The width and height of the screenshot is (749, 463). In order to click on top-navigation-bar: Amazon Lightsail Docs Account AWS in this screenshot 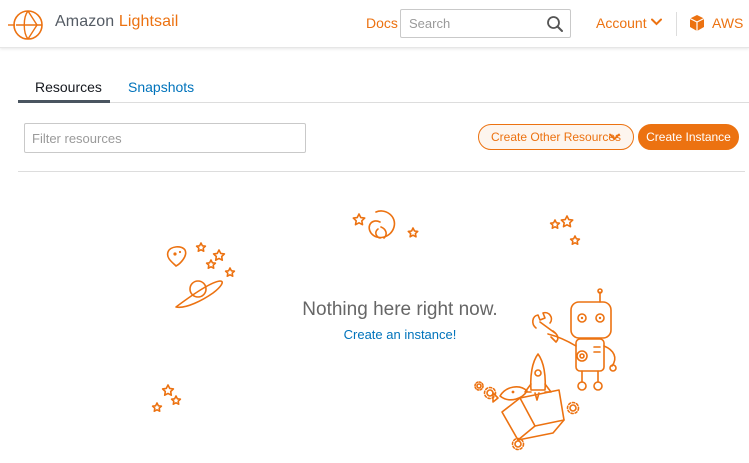, I will do `click(374, 24)`.